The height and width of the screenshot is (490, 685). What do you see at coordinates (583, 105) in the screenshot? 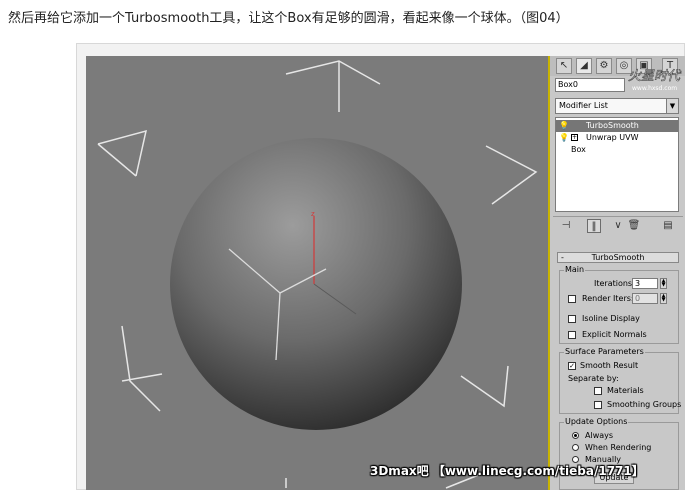
I see `modifier-list-label: Modifier List` at bounding box center [583, 105].